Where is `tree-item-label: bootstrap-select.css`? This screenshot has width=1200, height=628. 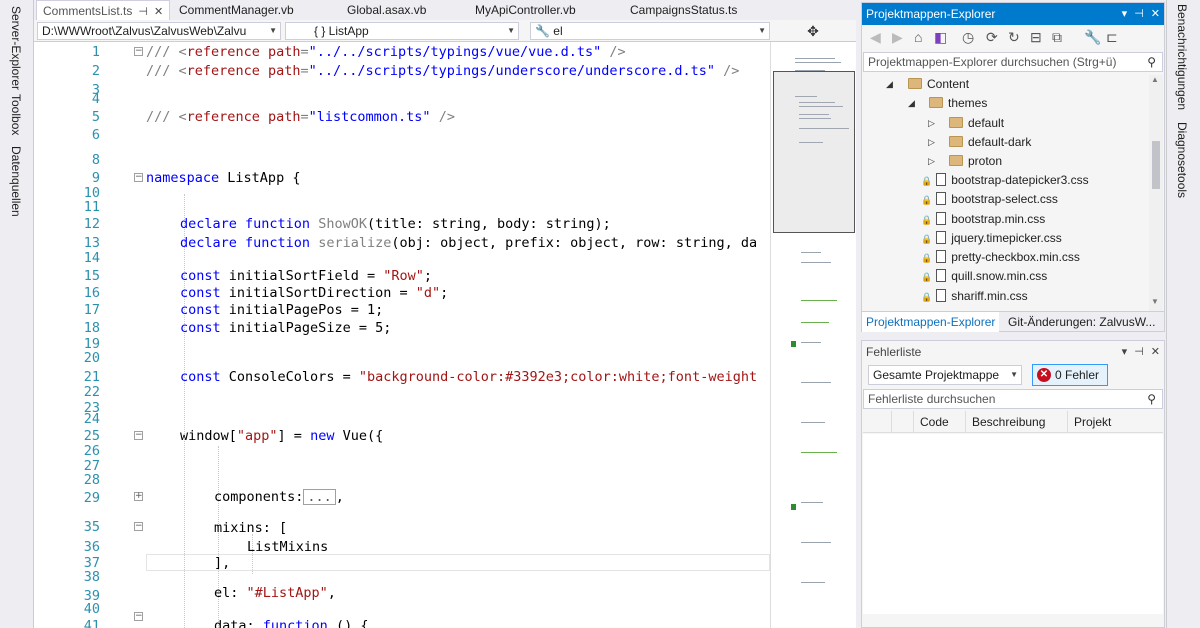 tree-item-label: bootstrap-select.css is located at coordinates (1004, 199).